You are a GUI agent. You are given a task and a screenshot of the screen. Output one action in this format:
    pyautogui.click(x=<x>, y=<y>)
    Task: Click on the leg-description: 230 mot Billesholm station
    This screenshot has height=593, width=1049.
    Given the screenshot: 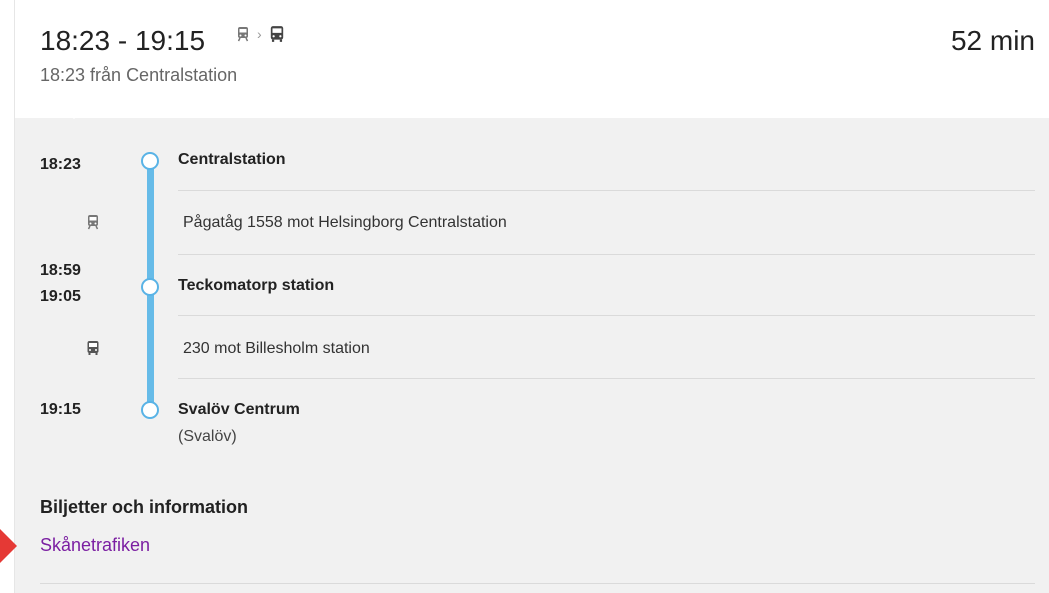 What is the action you would take?
    pyautogui.click(x=276, y=349)
    